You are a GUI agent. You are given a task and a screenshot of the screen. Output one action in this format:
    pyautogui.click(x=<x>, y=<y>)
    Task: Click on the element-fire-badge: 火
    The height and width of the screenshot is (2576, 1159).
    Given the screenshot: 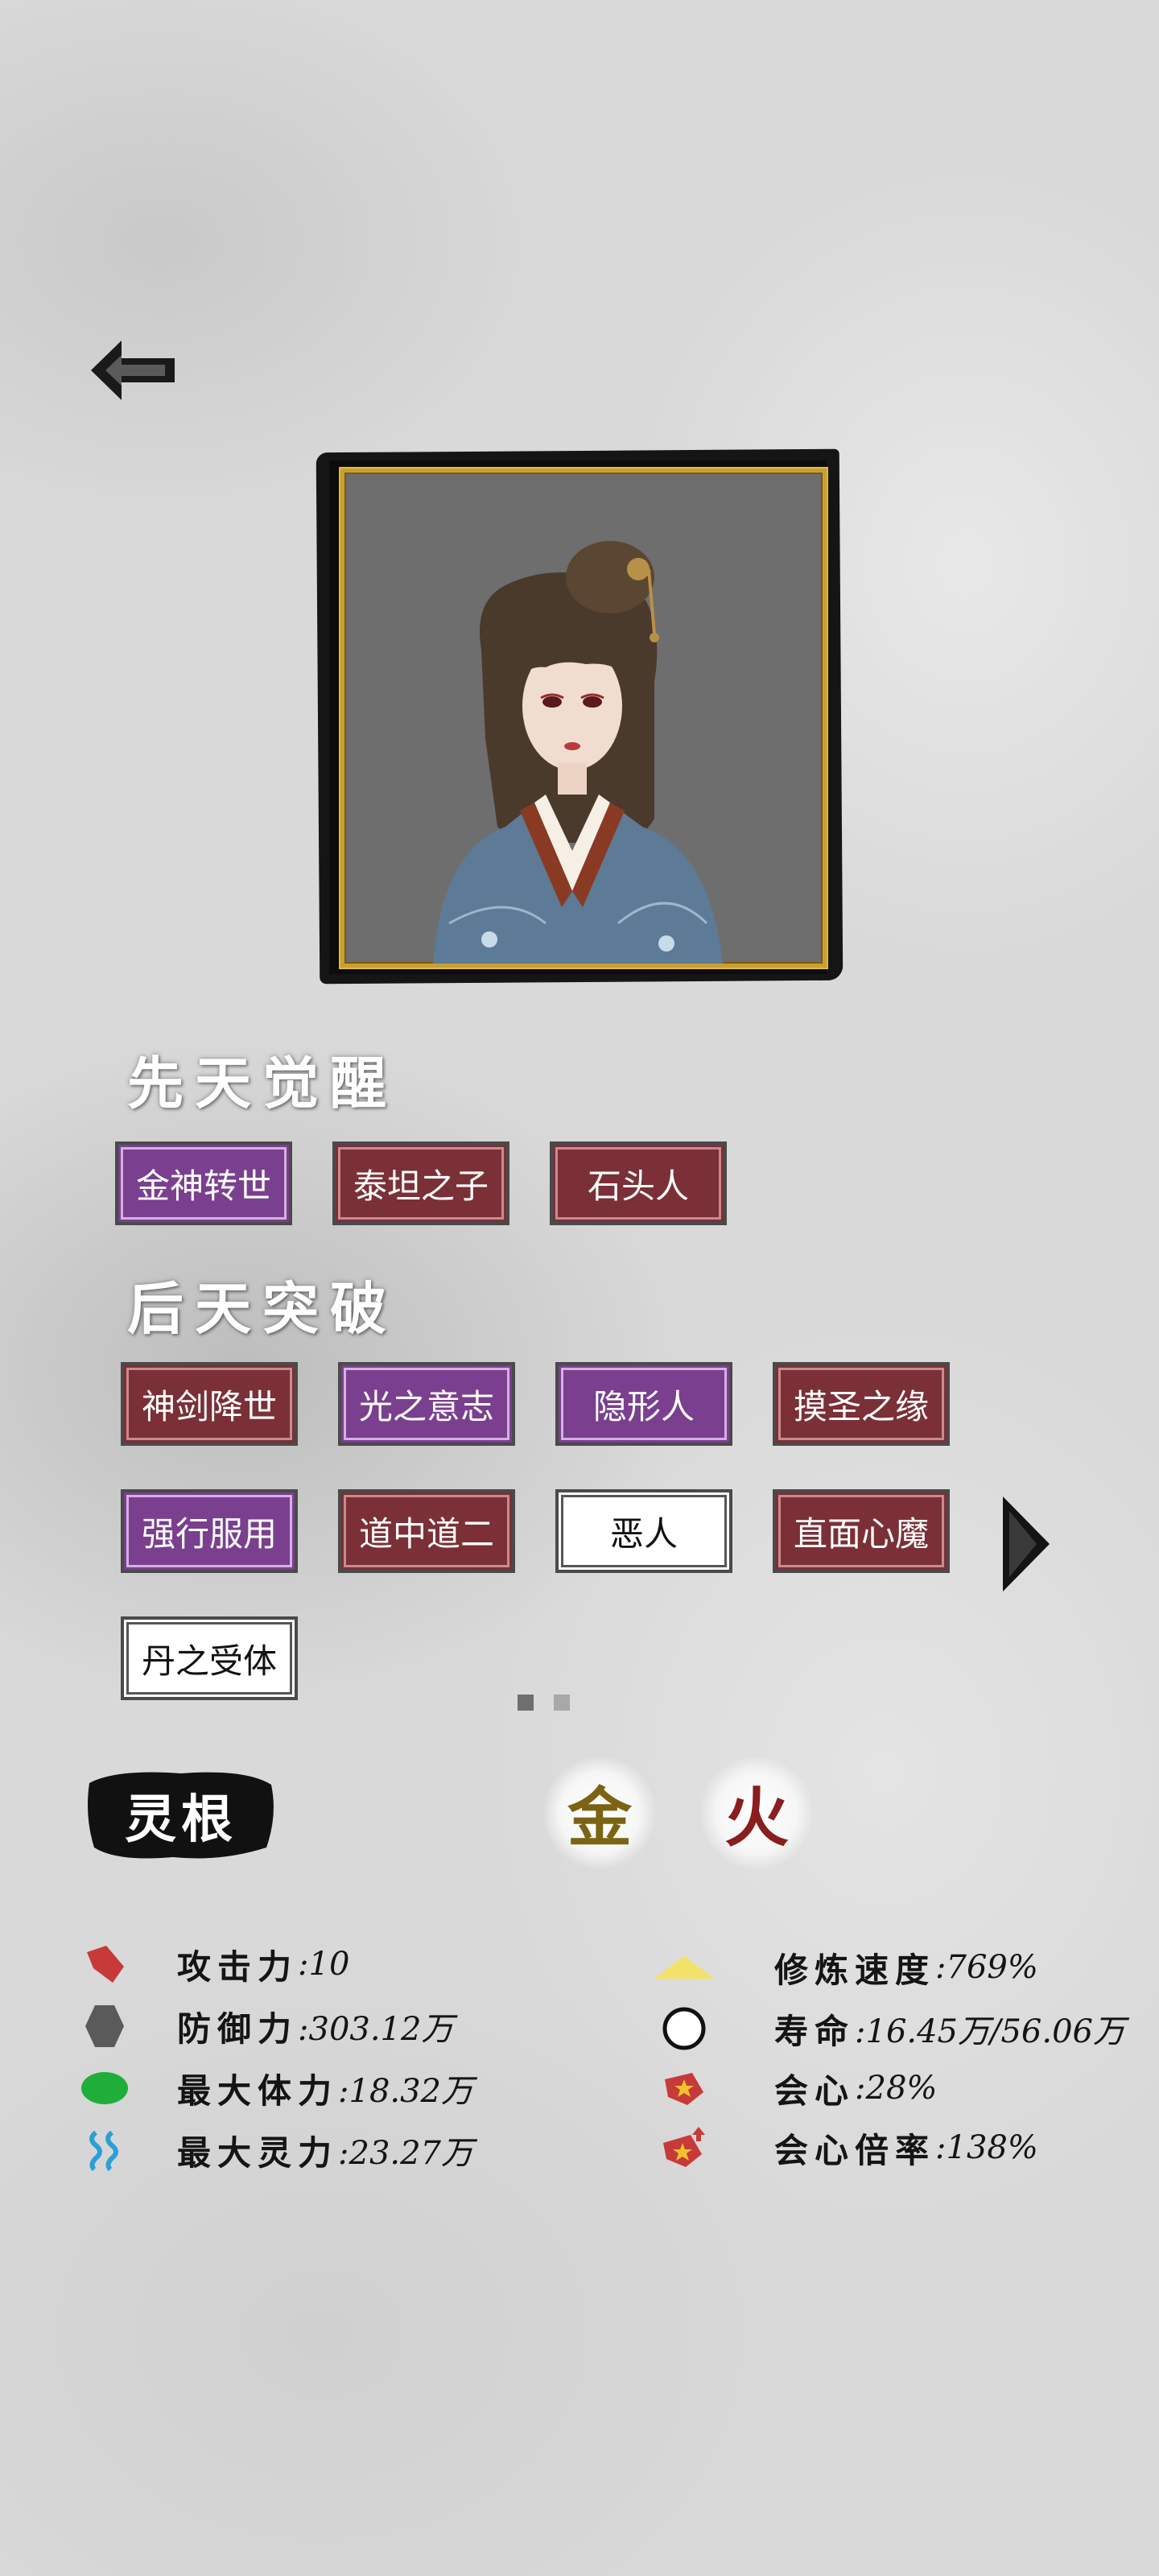 What is the action you would take?
    pyautogui.click(x=756, y=1813)
    